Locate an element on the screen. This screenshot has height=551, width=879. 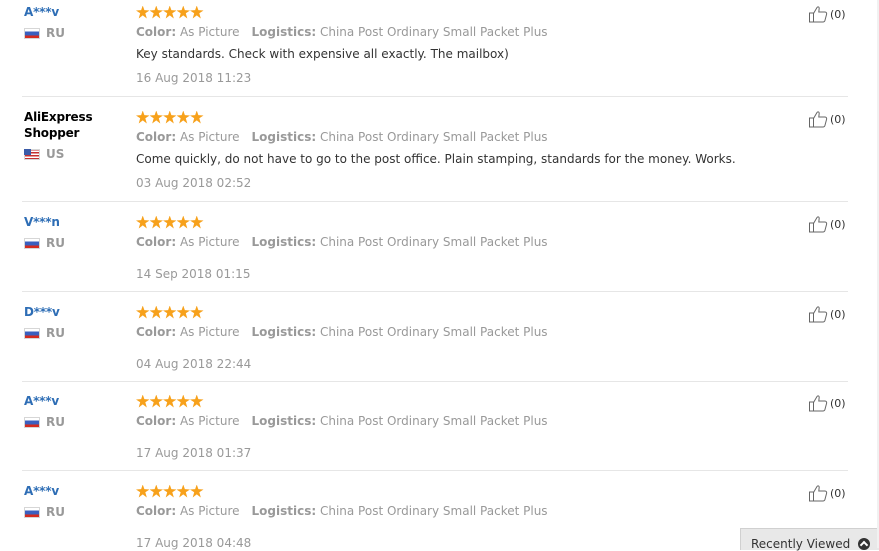
reviewer-name: D***v is located at coordinates (74, 312).